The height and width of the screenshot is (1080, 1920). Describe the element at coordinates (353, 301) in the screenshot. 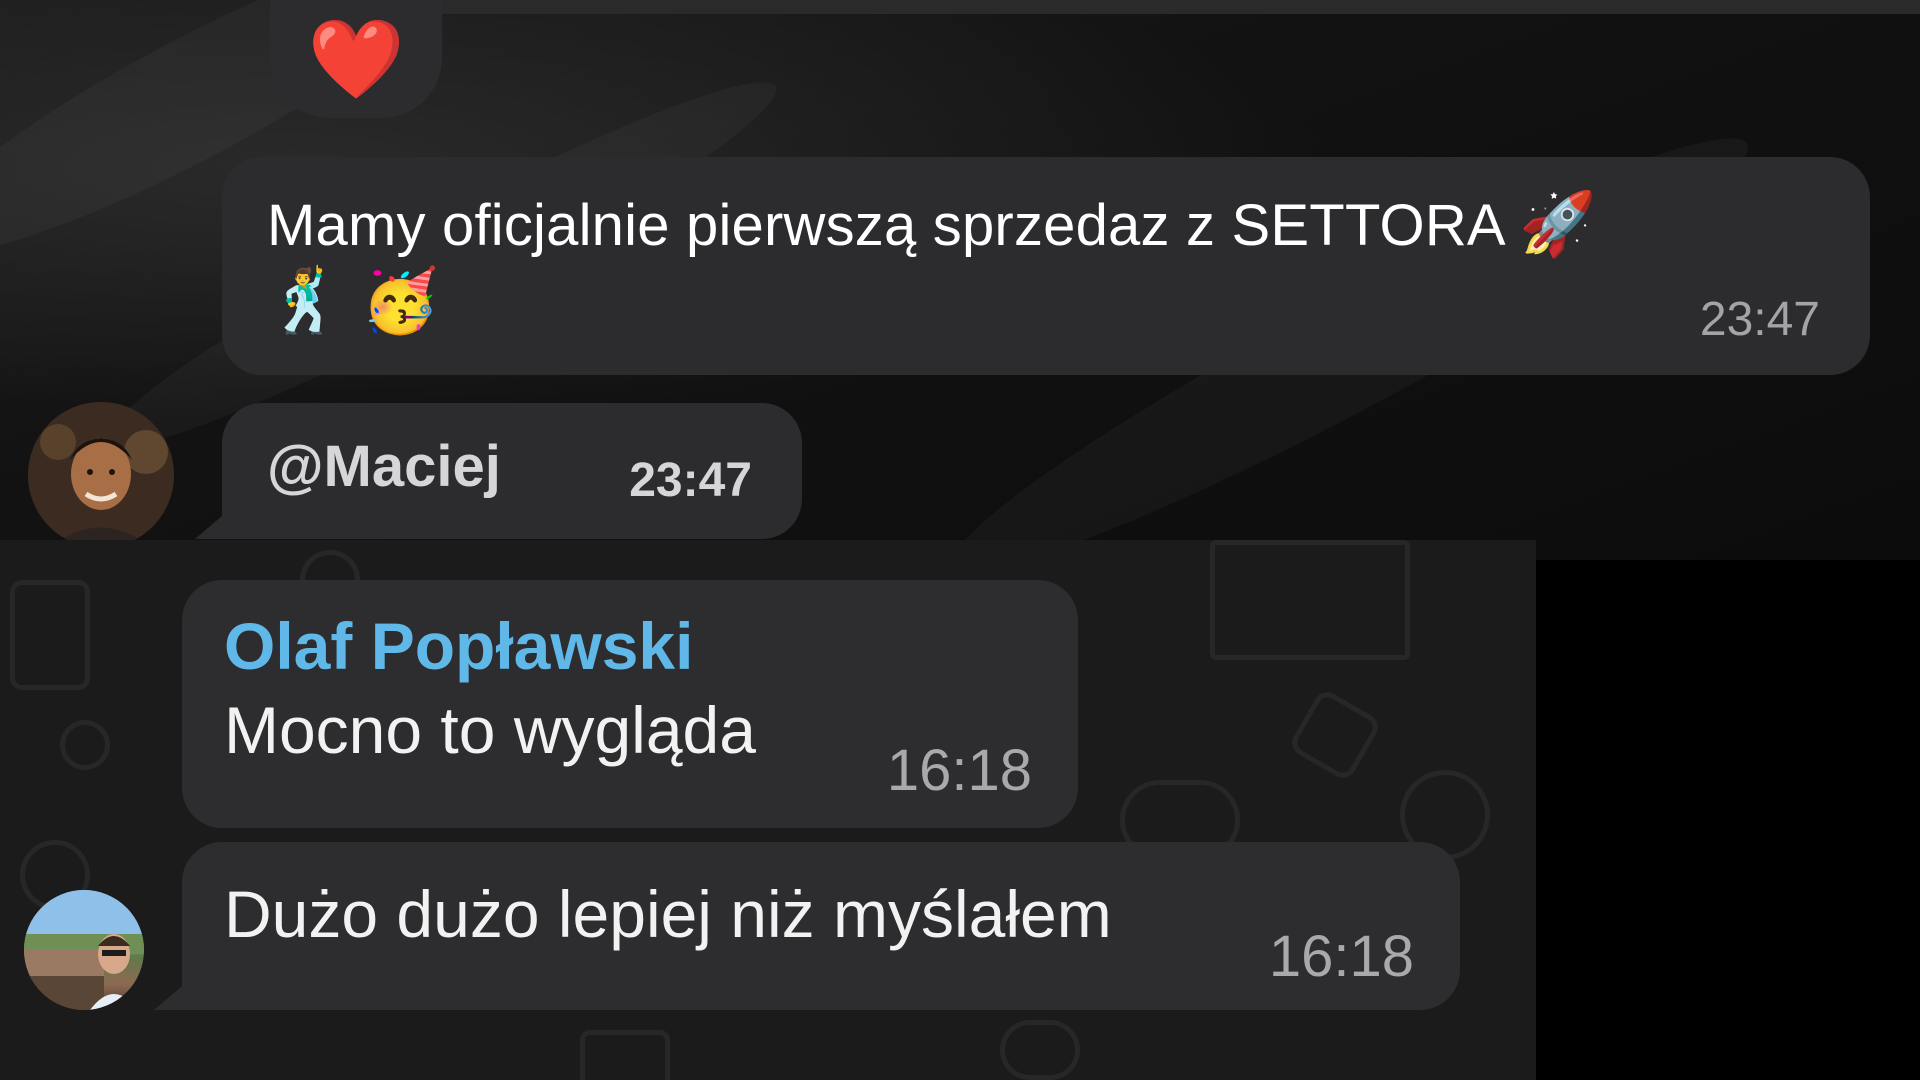

I see `dancing-party-emoji-icon: 🕺 🥳` at that location.